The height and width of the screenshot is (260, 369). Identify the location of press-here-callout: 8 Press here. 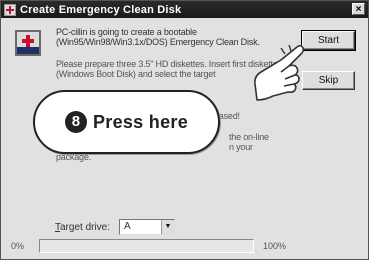
(126, 122).